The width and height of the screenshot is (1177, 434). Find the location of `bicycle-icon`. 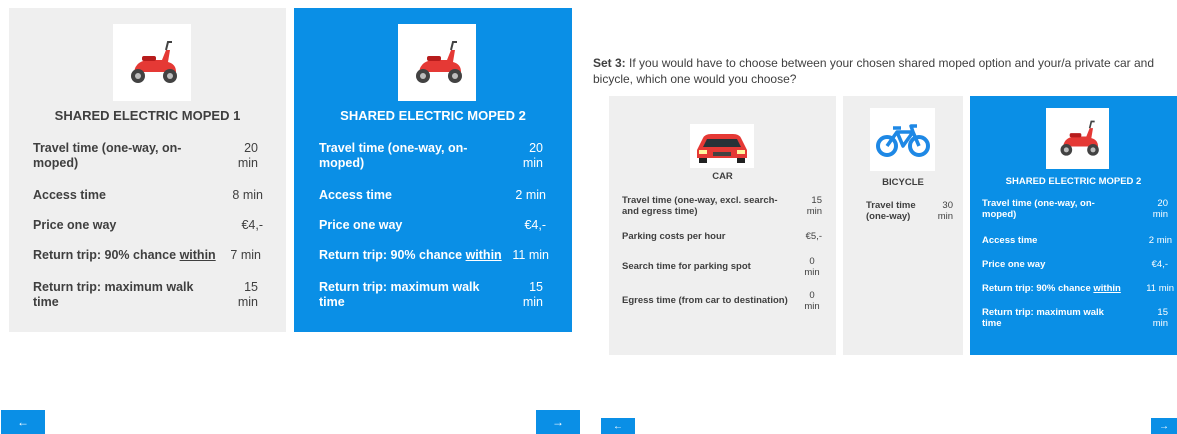

bicycle-icon is located at coordinates (902, 140).